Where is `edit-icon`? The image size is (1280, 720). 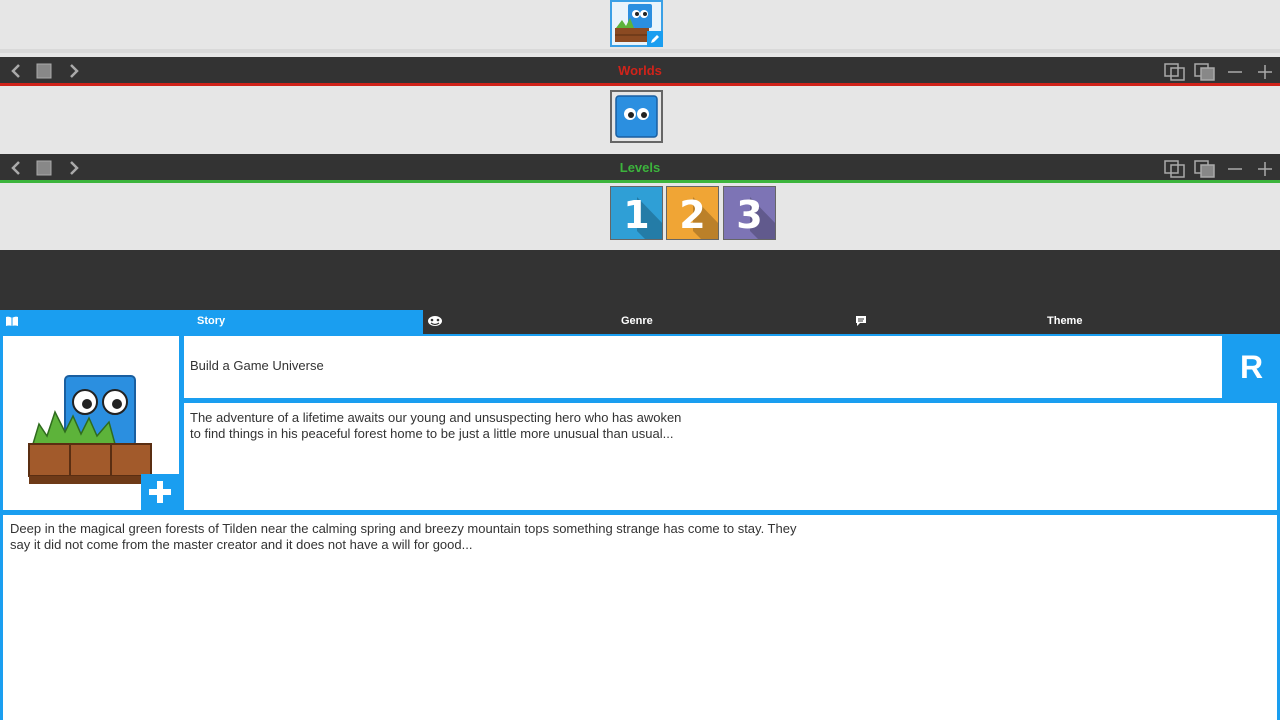 edit-icon is located at coordinates (655, 39).